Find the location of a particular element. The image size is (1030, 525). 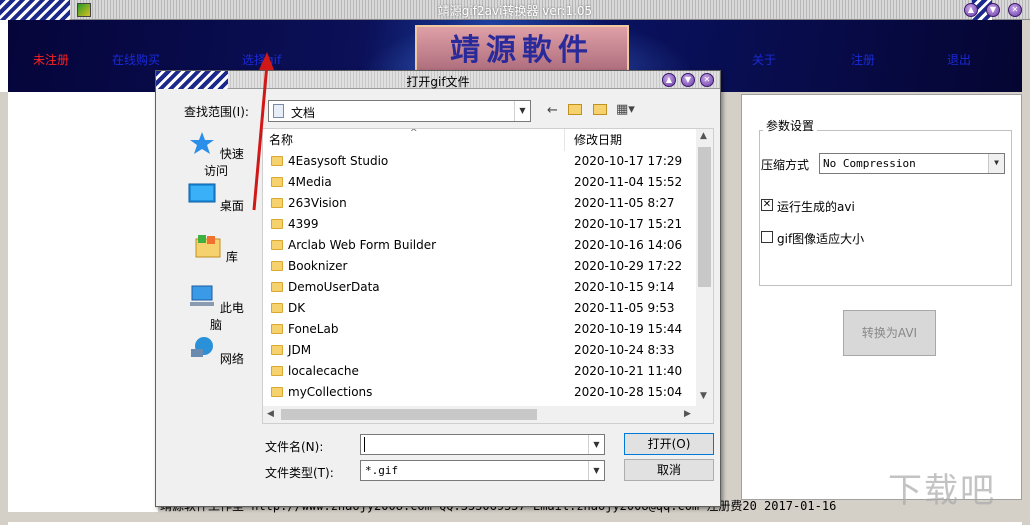

preview-area is located at coordinates (83, 302).